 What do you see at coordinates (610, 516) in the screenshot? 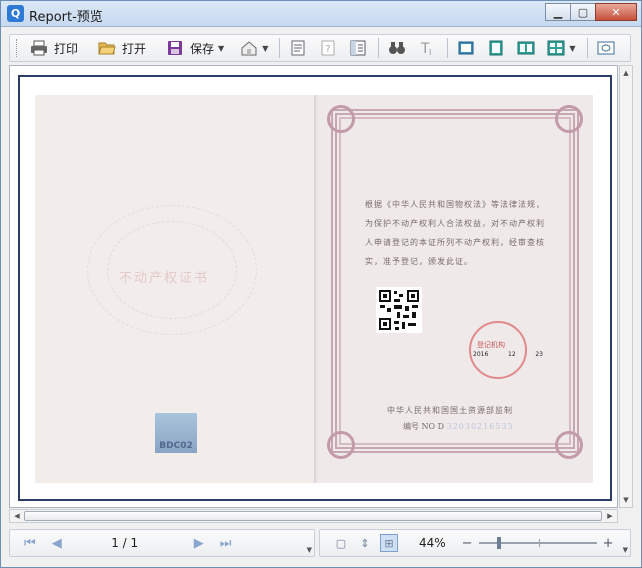
I see `scroll-right-arrow-icon: ▶` at bounding box center [610, 516].